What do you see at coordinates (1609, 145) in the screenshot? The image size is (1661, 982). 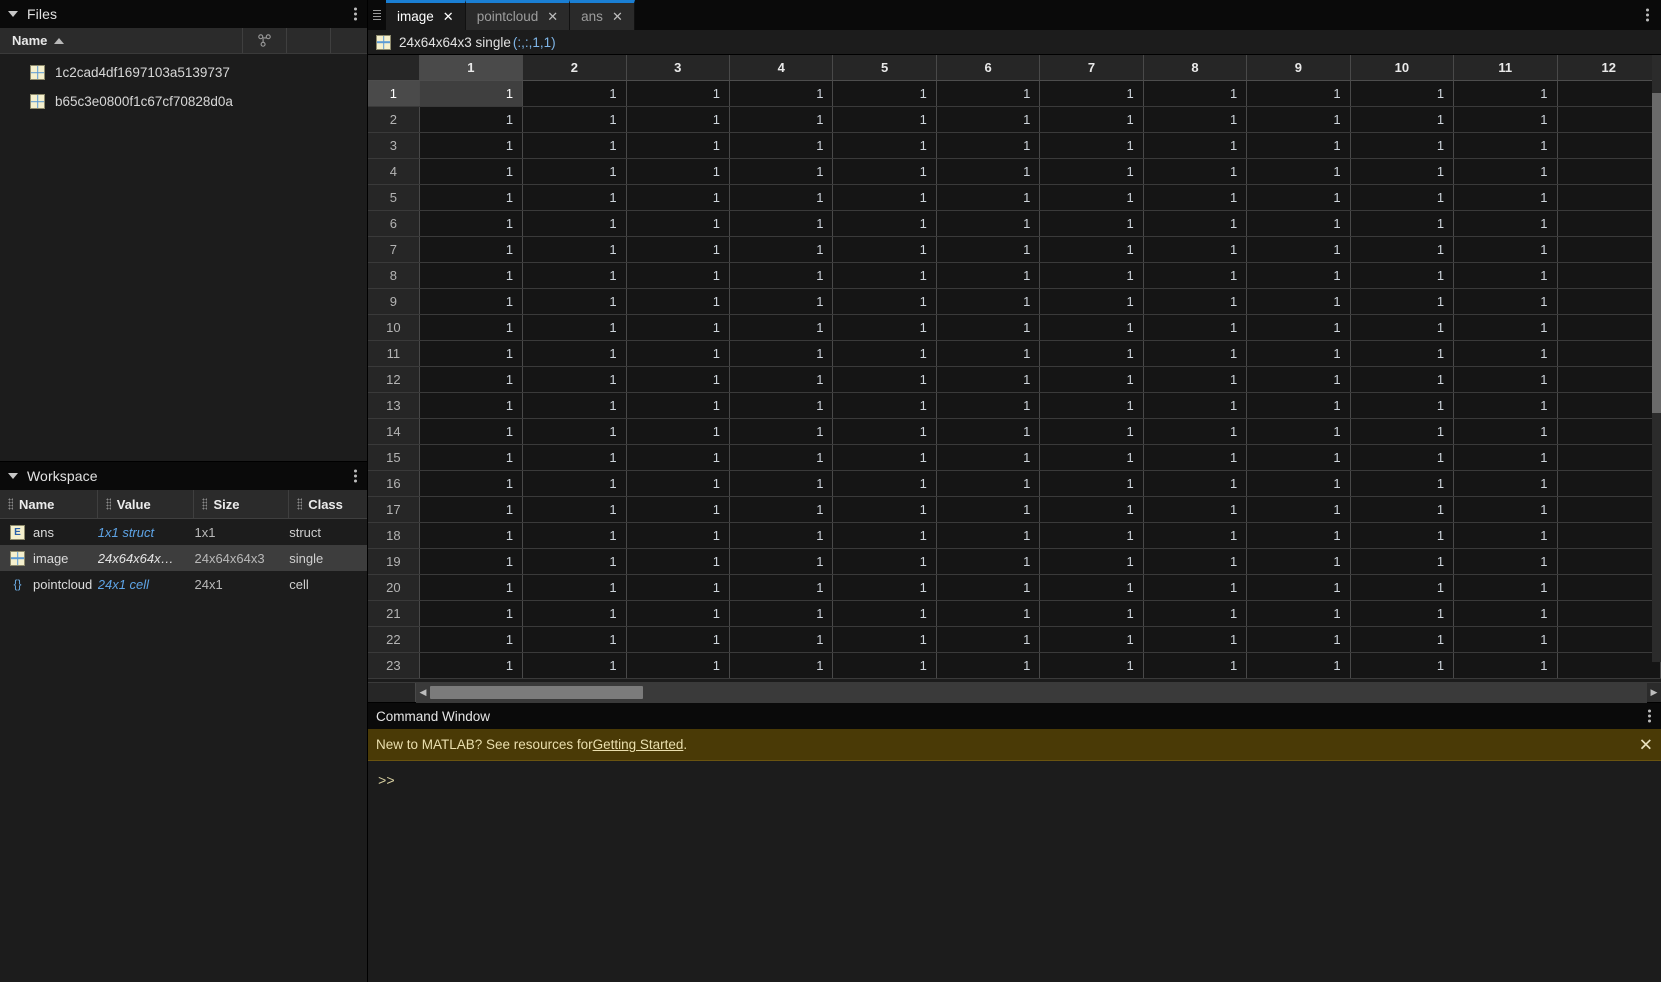 I see `table-cell-r3-c12` at bounding box center [1609, 145].